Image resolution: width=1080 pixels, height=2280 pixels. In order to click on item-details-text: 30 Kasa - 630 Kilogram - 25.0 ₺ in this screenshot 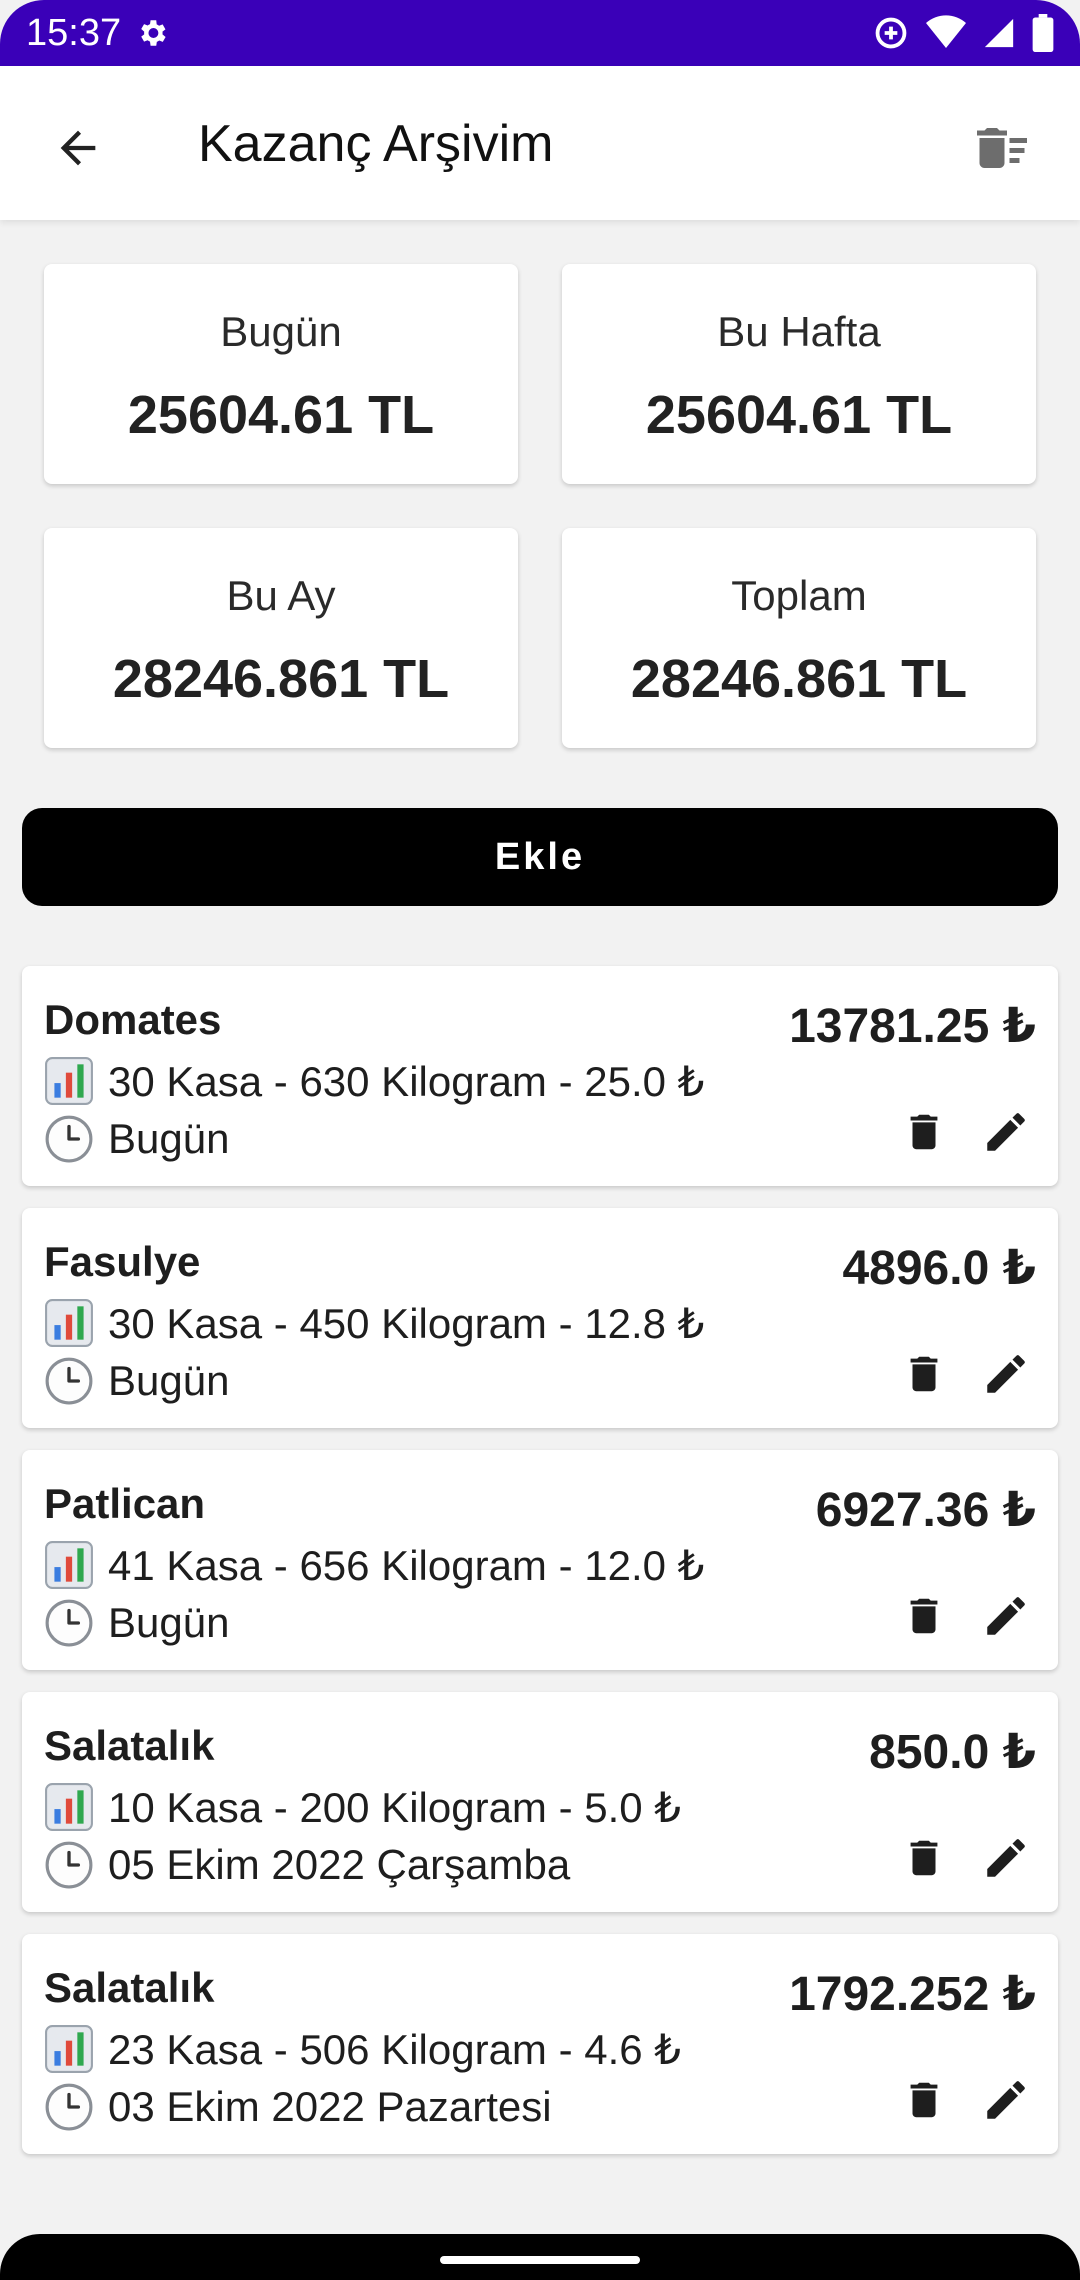, I will do `click(406, 1081)`.